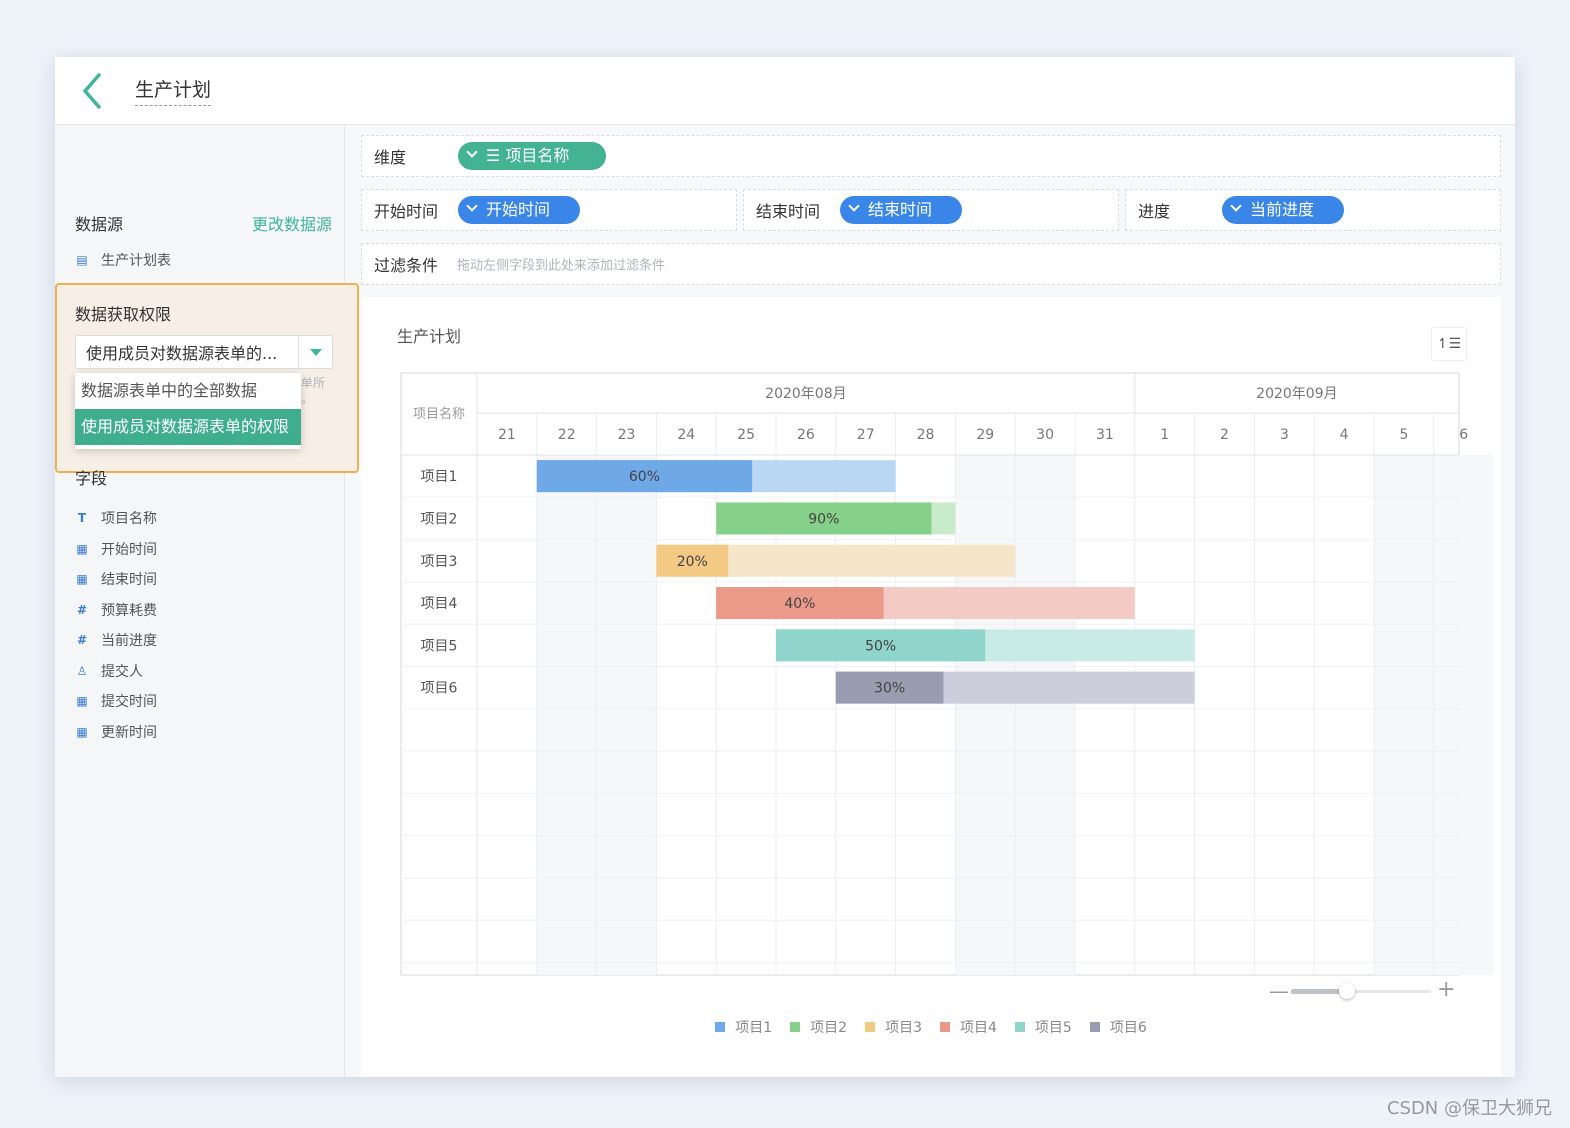 The height and width of the screenshot is (1128, 1570). I want to click on legend-item: 项目1, so click(743, 1027).